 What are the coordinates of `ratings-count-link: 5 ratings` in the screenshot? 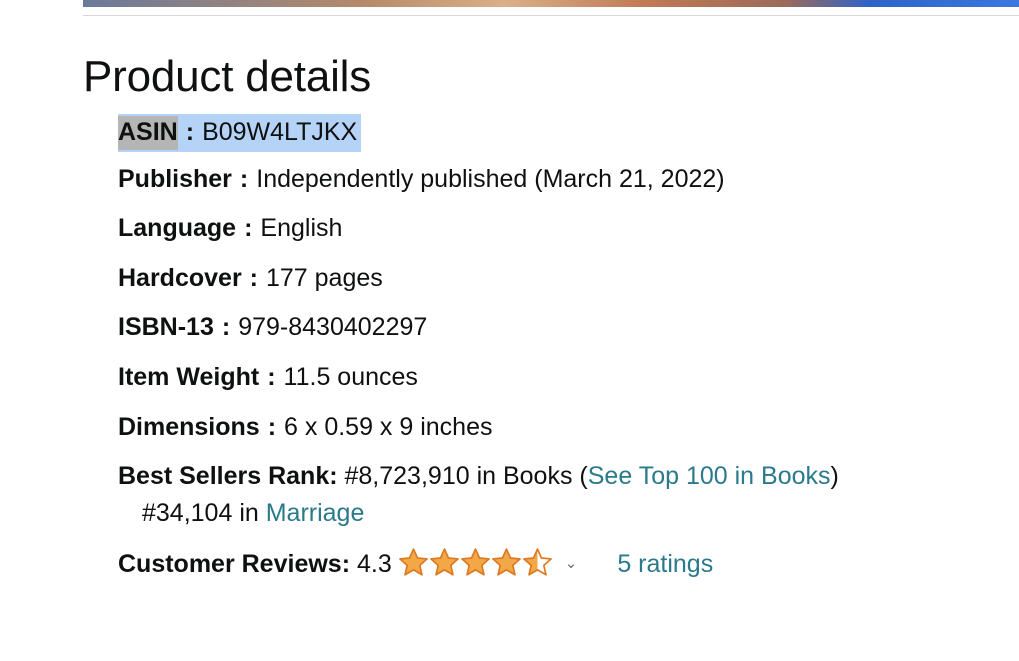 It's located at (665, 564).